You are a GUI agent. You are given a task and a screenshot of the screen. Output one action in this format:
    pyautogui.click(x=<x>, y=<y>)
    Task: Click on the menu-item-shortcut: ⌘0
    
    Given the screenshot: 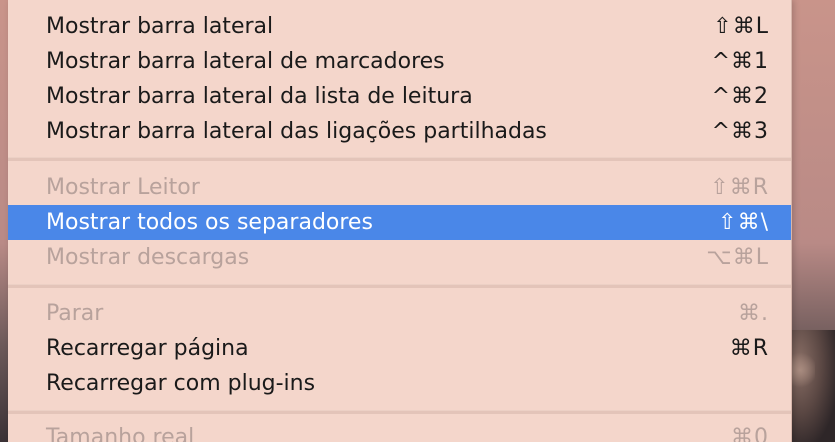 What is the action you would take?
    pyautogui.click(x=750, y=433)
    